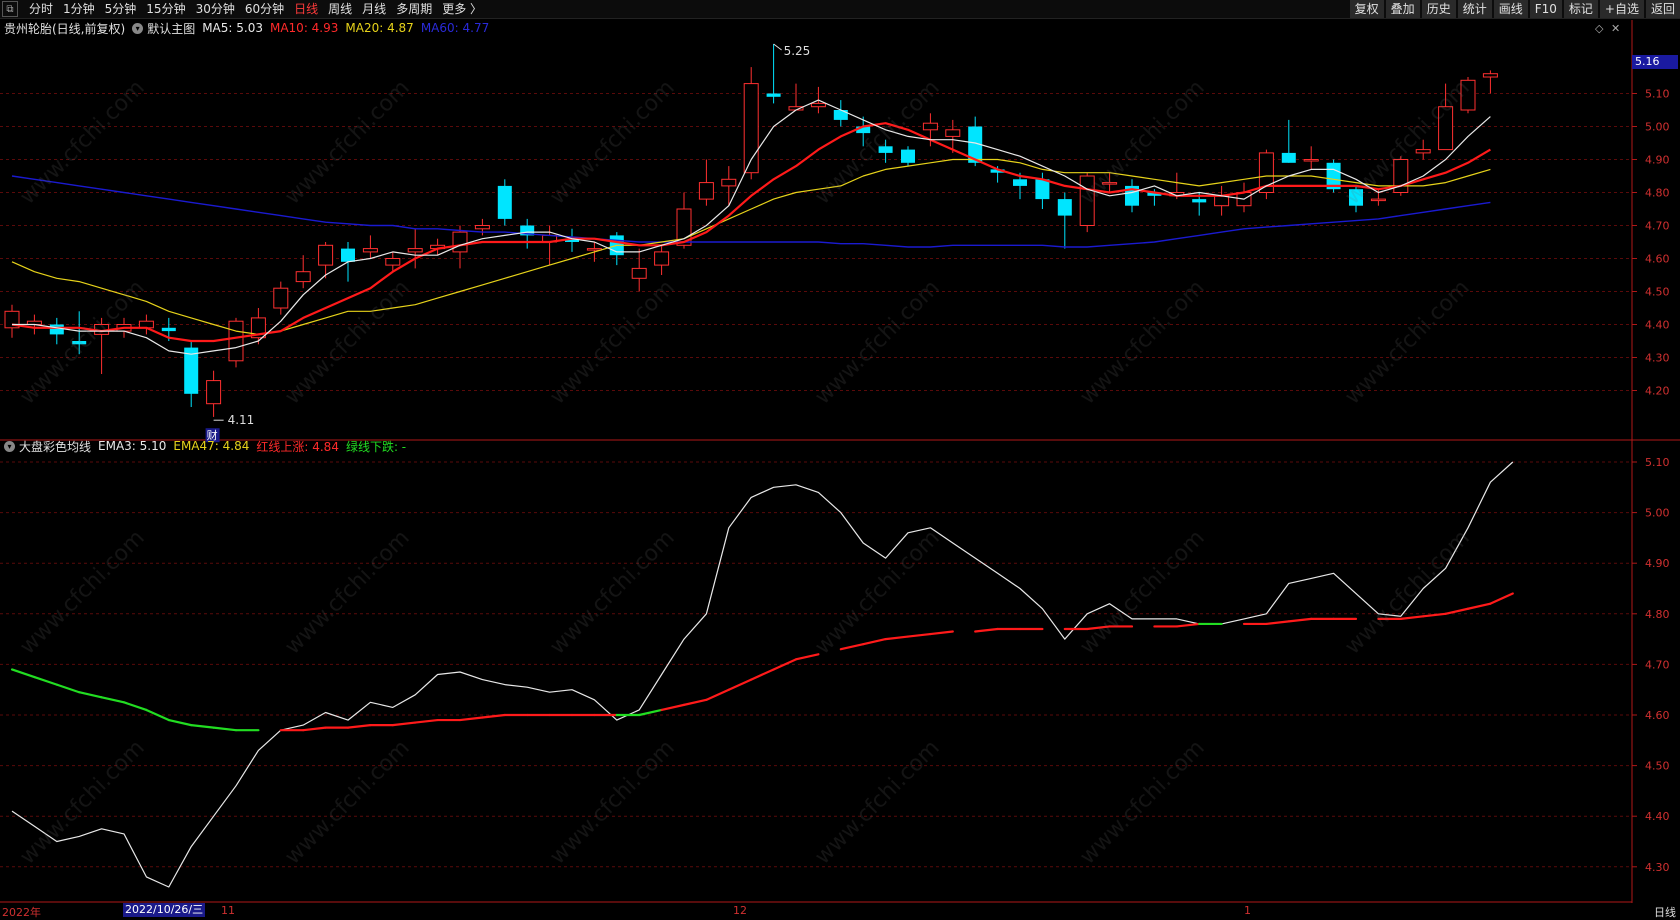  What do you see at coordinates (1657, 563) in the screenshot?
I see `sub-scale-label: 4.90` at bounding box center [1657, 563].